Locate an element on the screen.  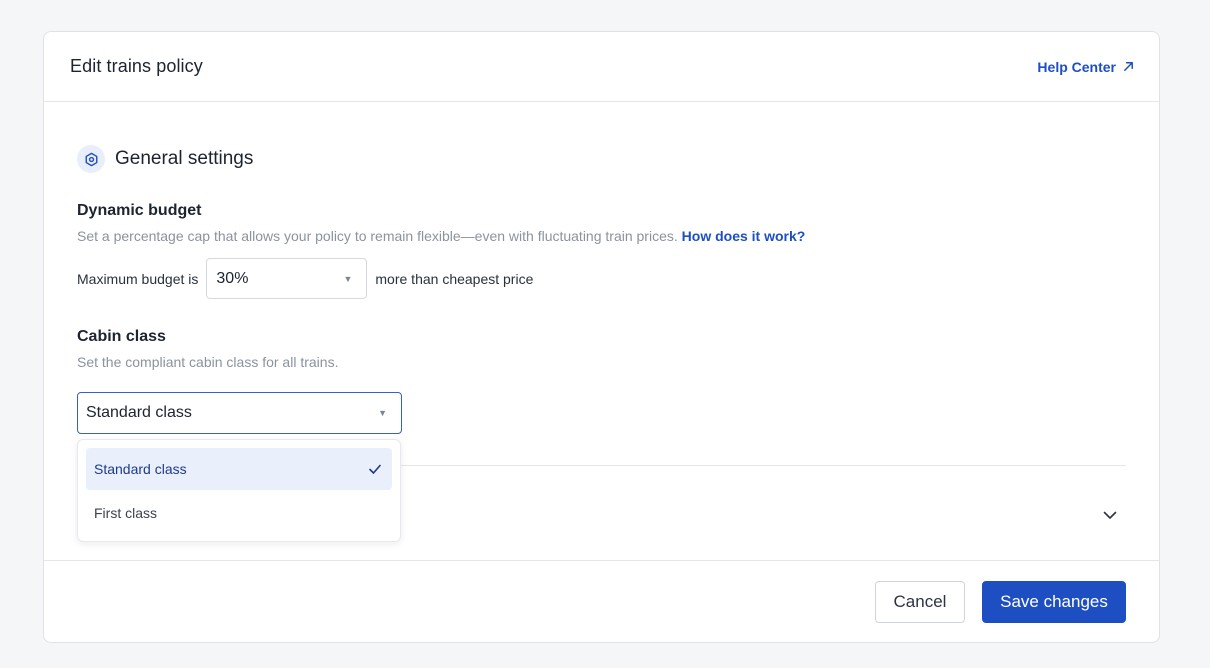
cabin-class-dropdown: Standard class First class is located at coordinates (239, 490).